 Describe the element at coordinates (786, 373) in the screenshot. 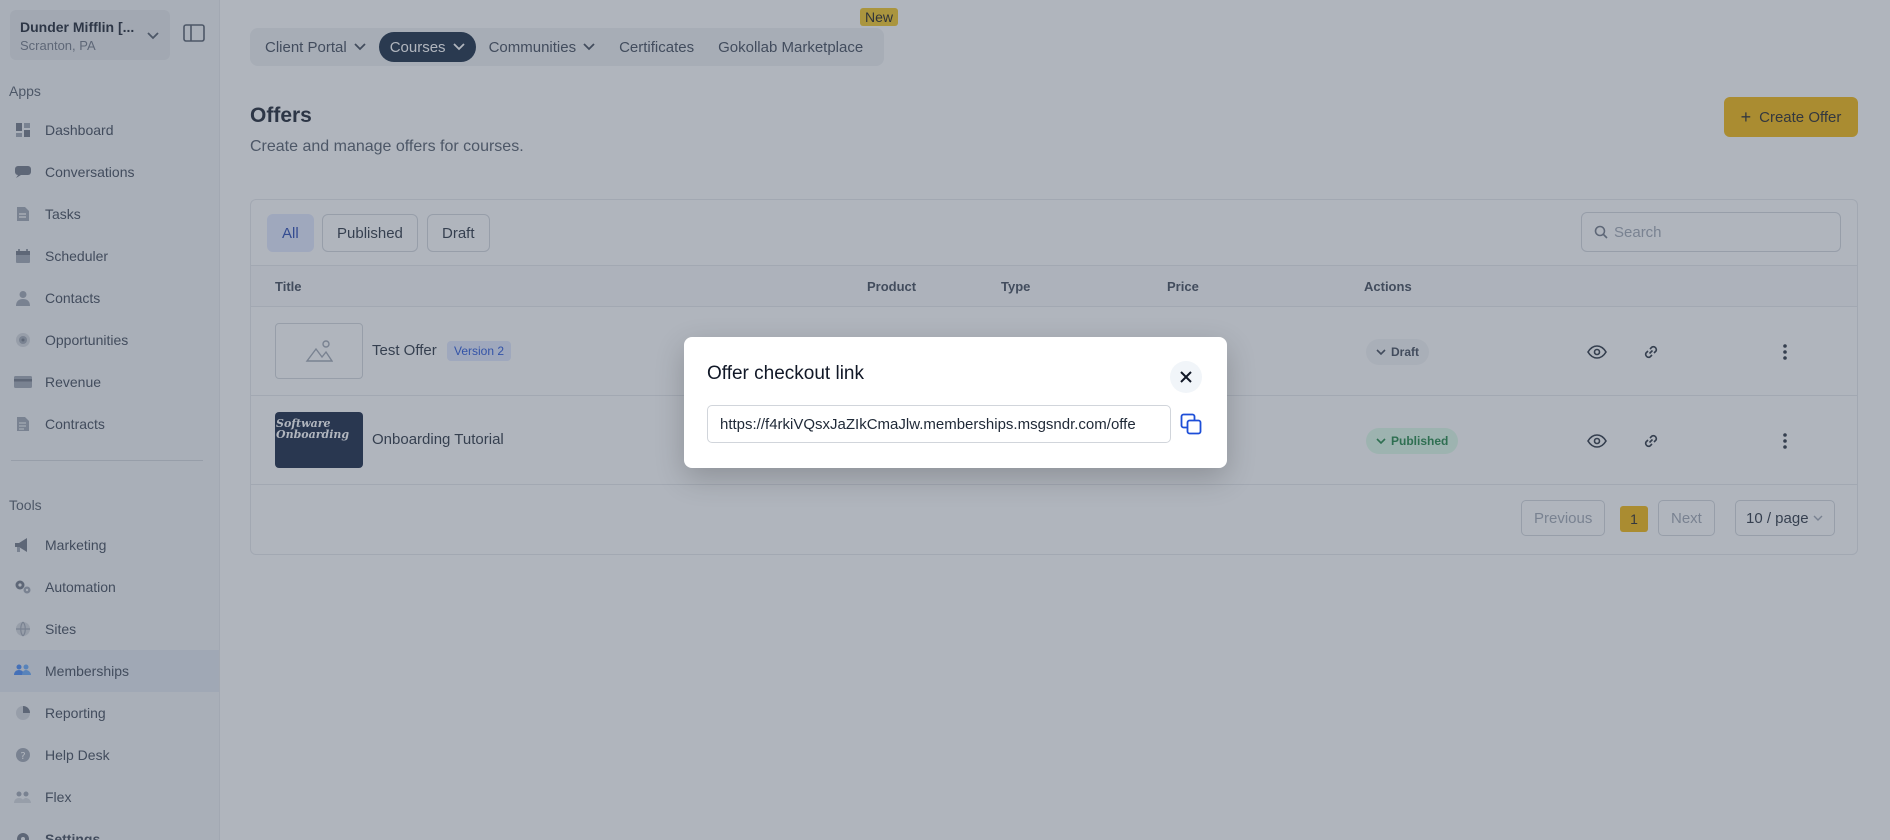

I see `modal-title: Offer checkout link` at that location.